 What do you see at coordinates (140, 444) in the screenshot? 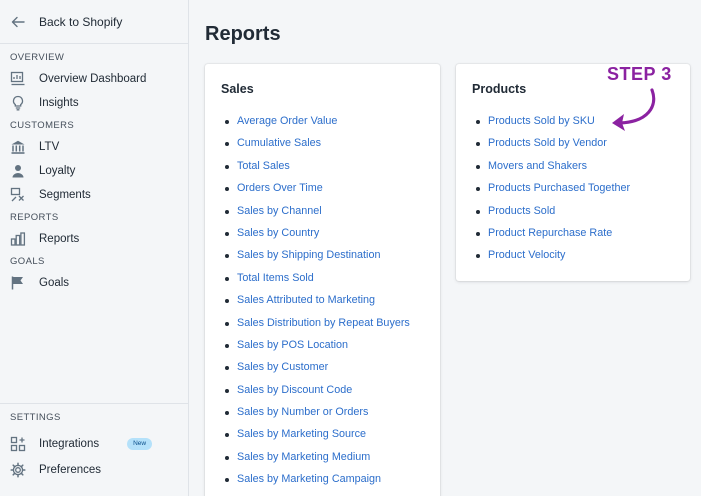
I see `new-badge: New` at bounding box center [140, 444].